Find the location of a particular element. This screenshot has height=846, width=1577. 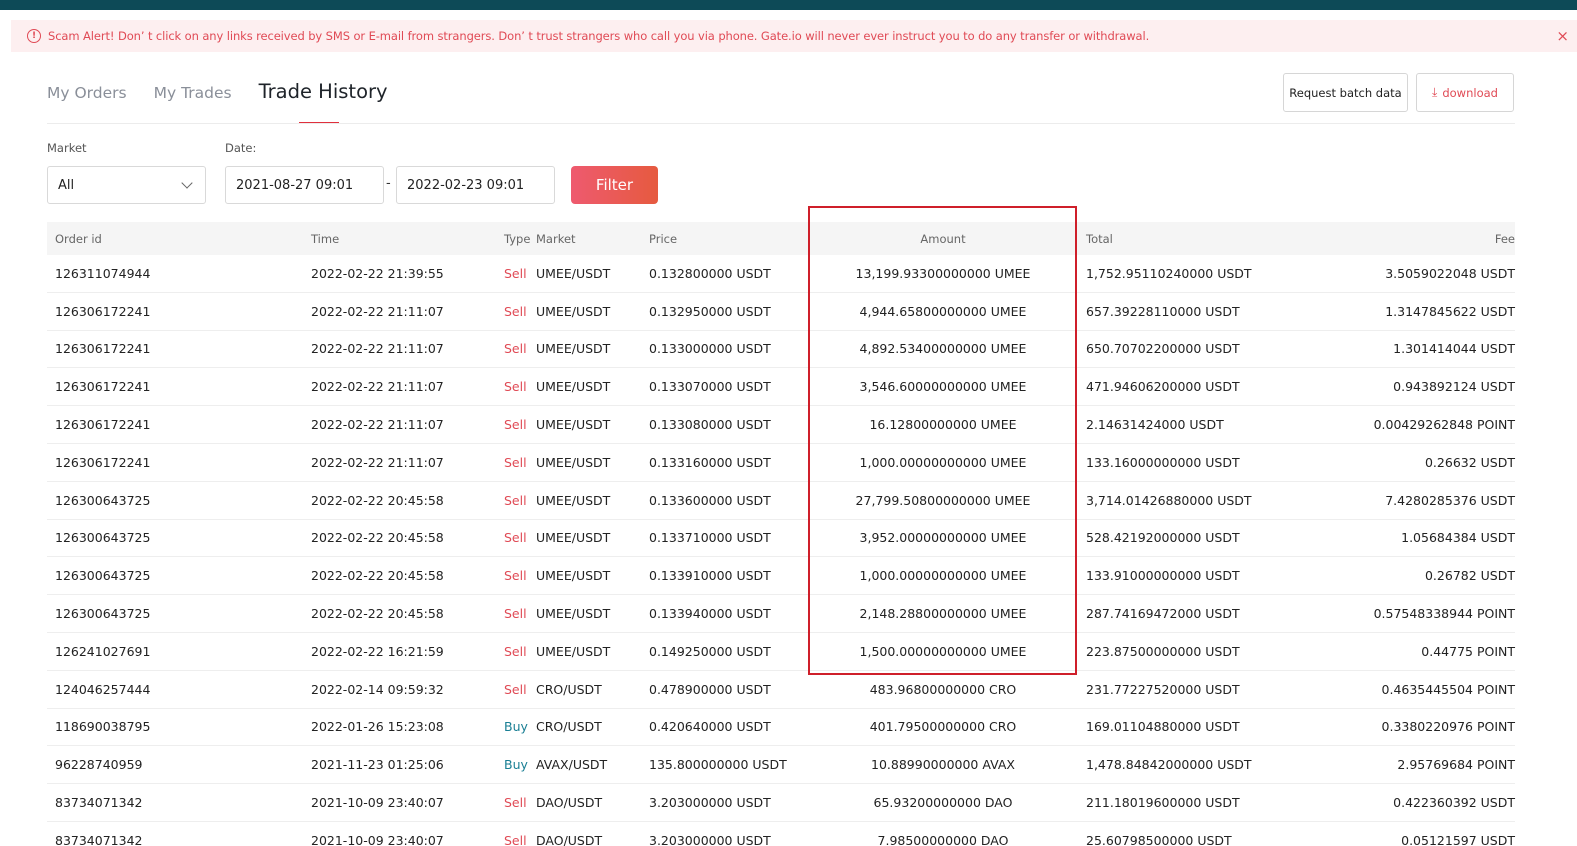

tab-my-orders: My Orders is located at coordinates (87, 104).